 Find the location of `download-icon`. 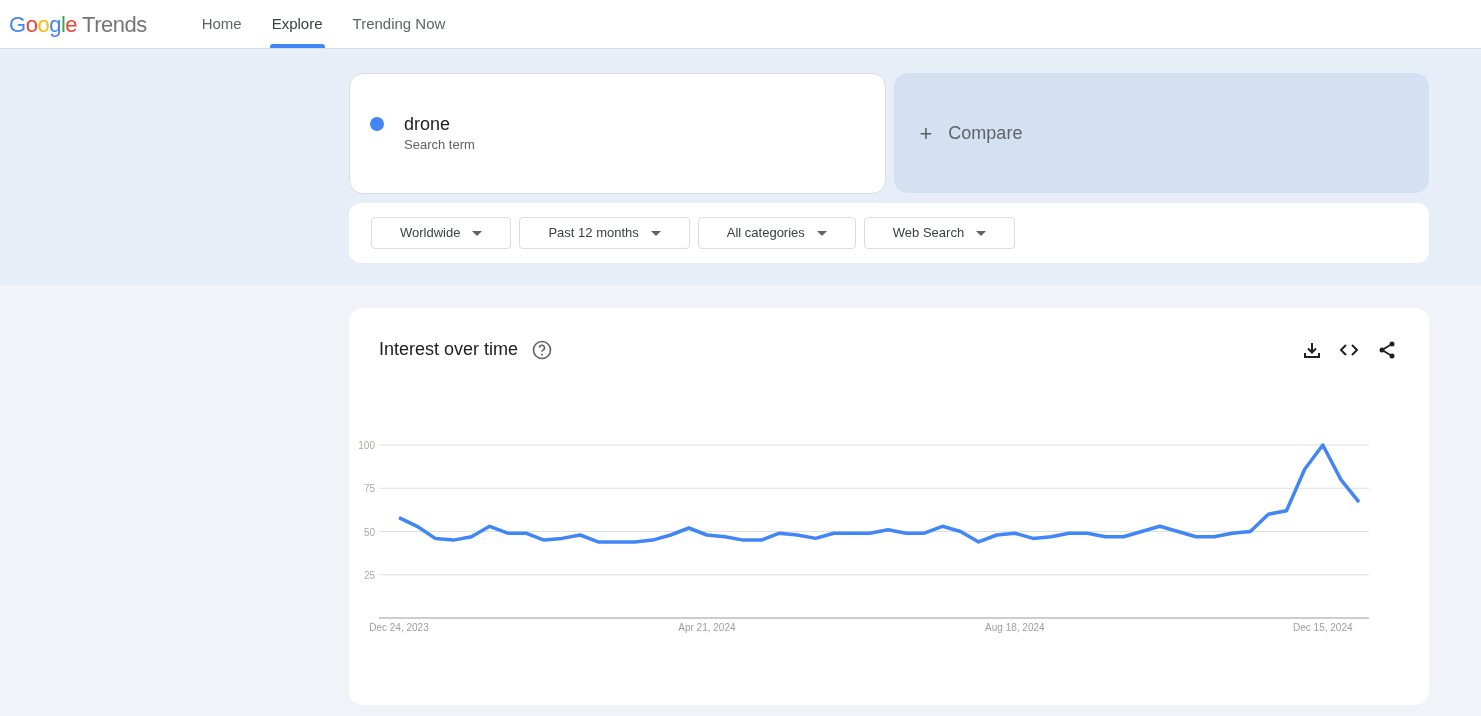

download-icon is located at coordinates (1312, 349).